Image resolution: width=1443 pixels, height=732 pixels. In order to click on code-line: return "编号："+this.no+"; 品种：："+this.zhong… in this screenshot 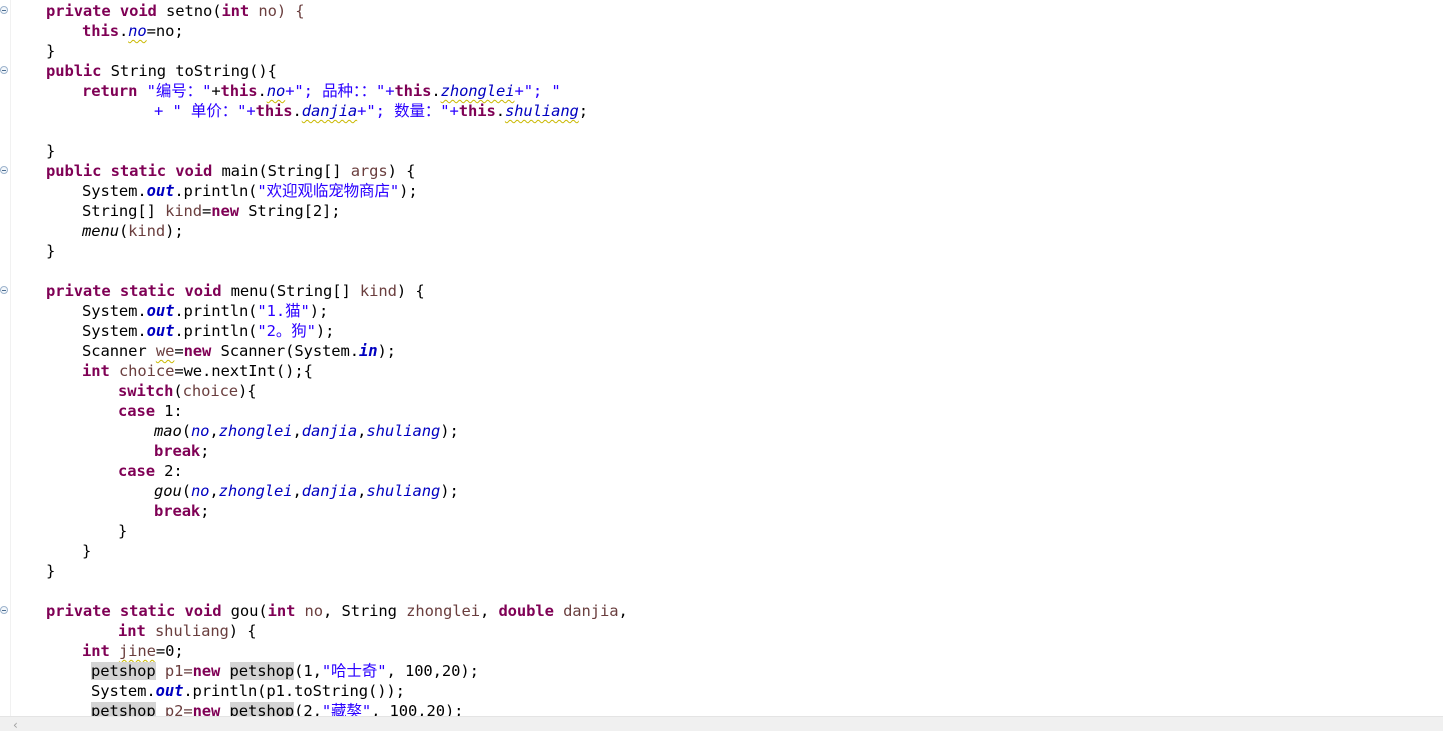, I will do `click(321, 91)`.